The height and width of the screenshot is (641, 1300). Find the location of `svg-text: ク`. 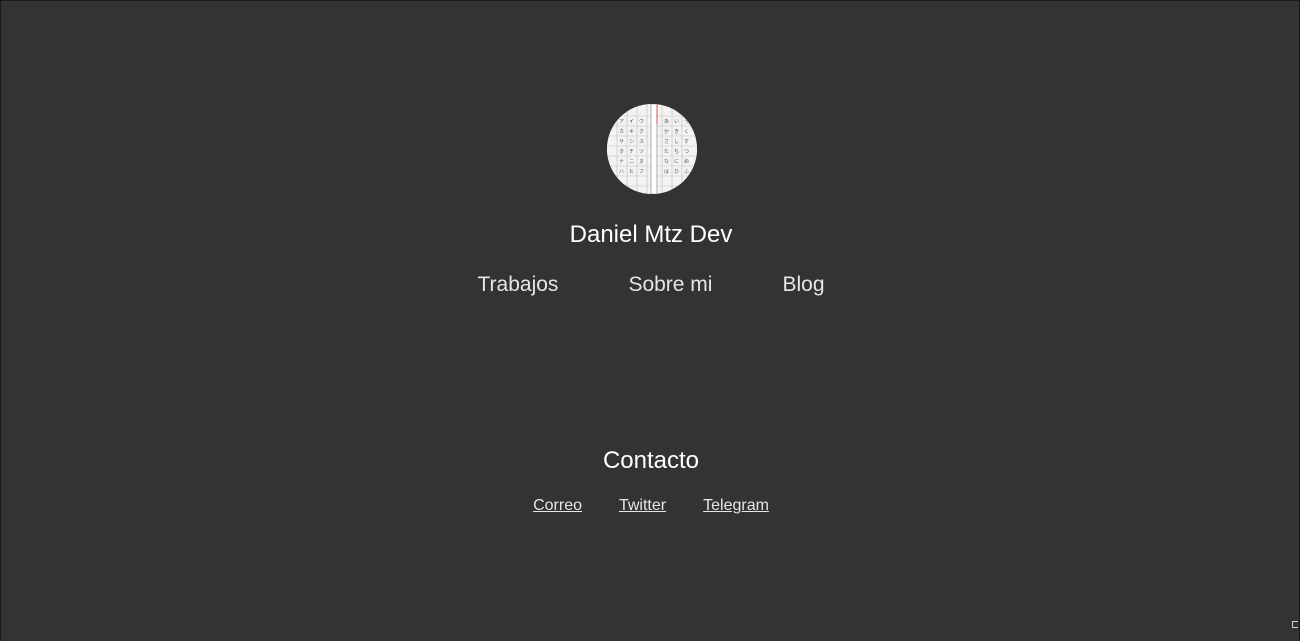

svg-text: ク is located at coordinates (641, 132).